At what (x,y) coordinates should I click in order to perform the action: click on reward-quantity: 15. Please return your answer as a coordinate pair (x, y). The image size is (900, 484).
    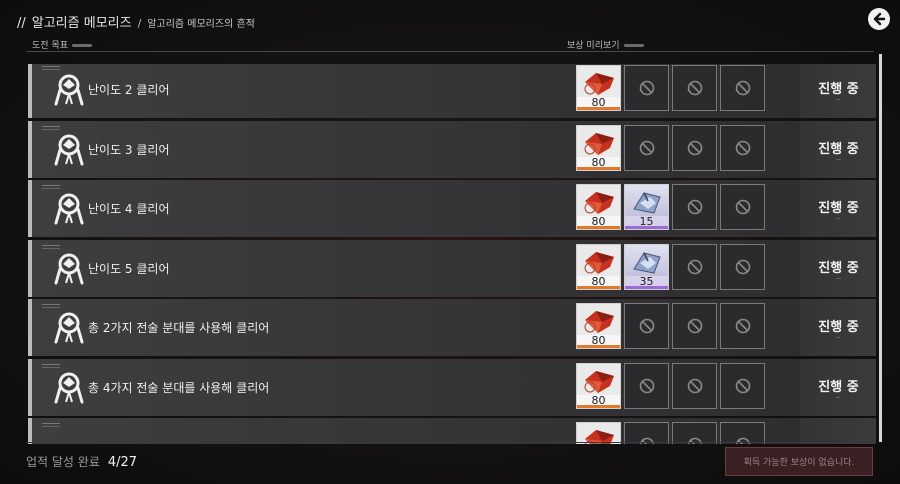
    Looking at the image, I should click on (646, 222).